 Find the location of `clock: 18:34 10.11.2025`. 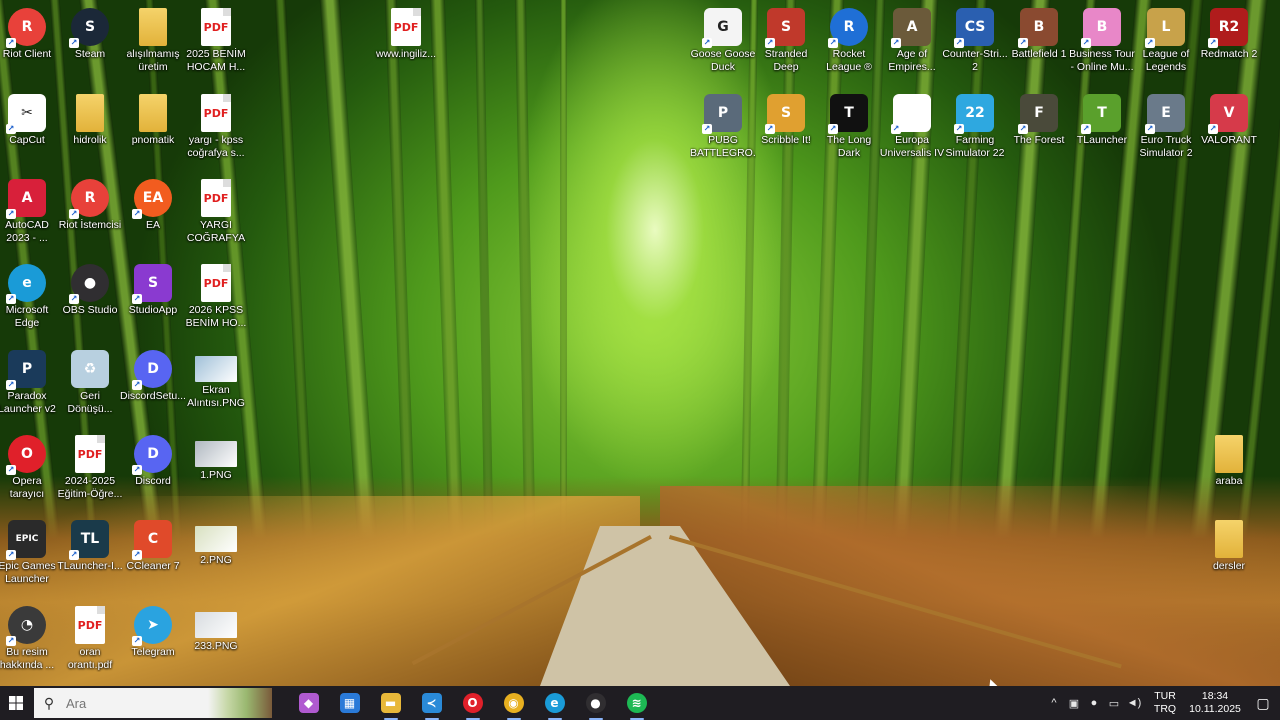

clock: 18:34 10.11.2025 is located at coordinates (1215, 703).